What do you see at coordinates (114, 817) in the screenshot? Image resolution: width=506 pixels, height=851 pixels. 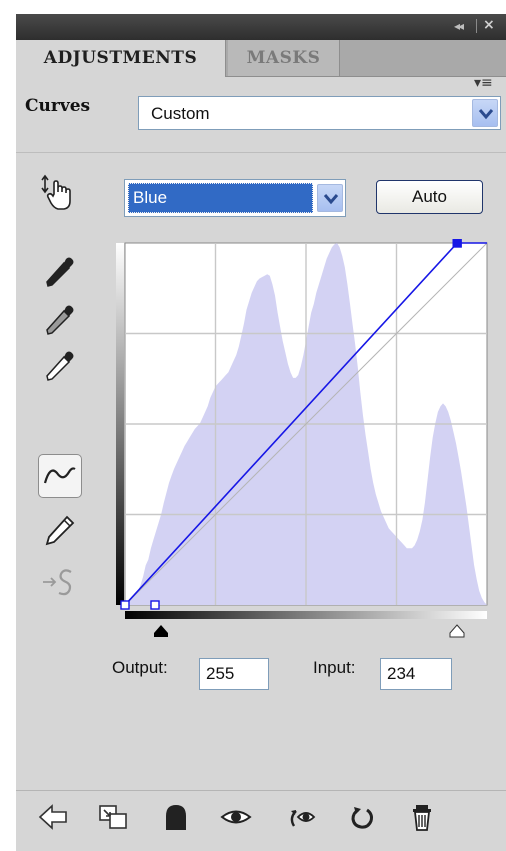 I see `clip-to-layer-icon` at bounding box center [114, 817].